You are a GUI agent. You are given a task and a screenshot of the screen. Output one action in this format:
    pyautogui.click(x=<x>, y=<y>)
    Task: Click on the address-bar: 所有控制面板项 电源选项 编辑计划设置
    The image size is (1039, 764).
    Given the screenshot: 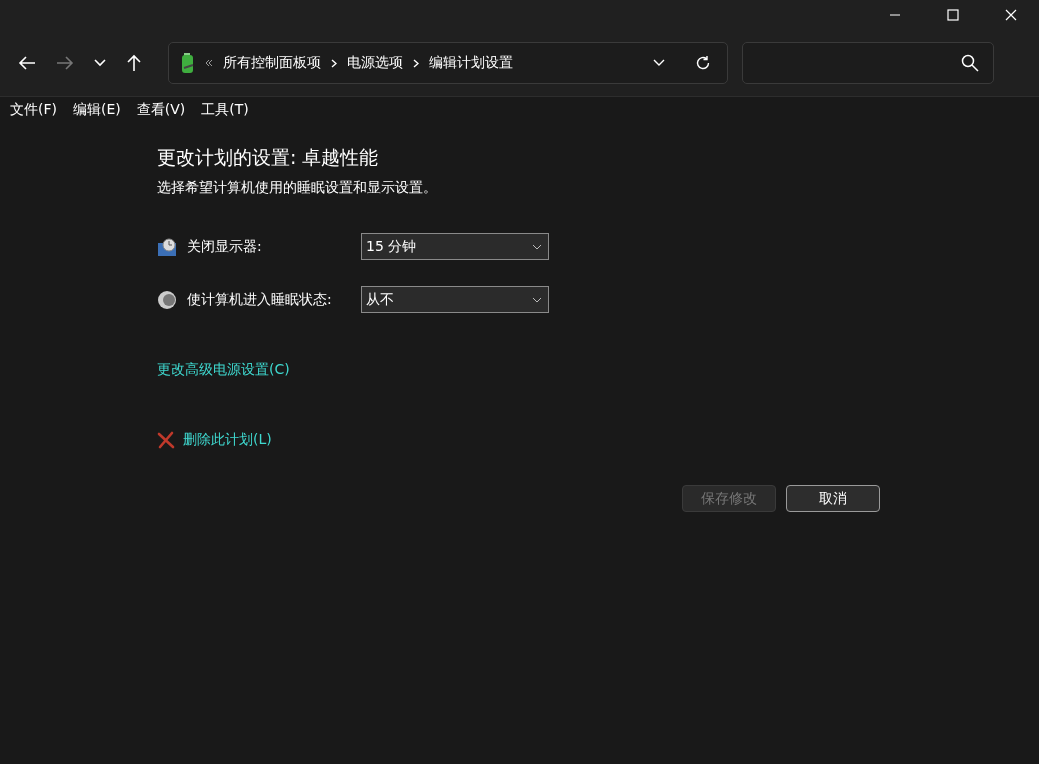 What is the action you would take?
    pyautogui.click(x=448, y=63)
    